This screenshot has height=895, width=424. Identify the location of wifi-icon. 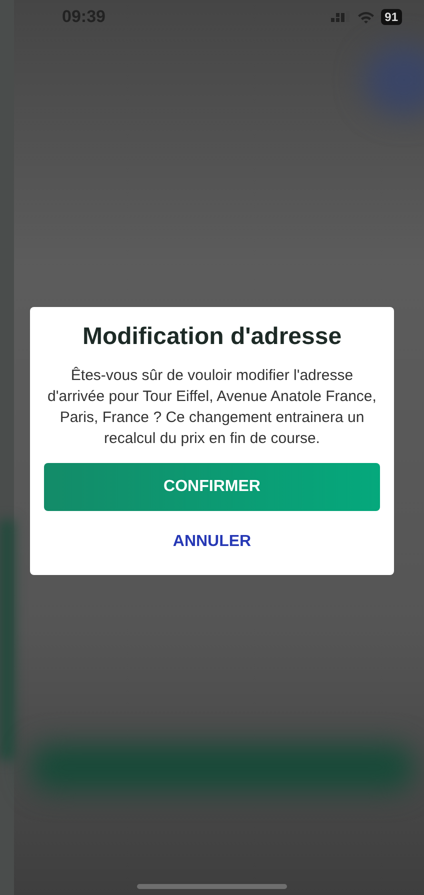
(365, 17).